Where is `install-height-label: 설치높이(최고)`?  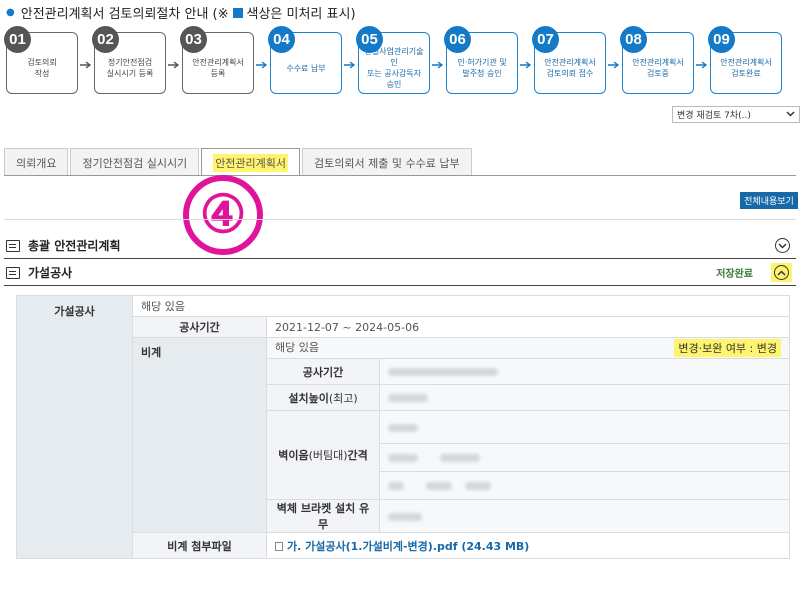 install-height-label: 설치높이(최고) is located at coordinates (323, 397).